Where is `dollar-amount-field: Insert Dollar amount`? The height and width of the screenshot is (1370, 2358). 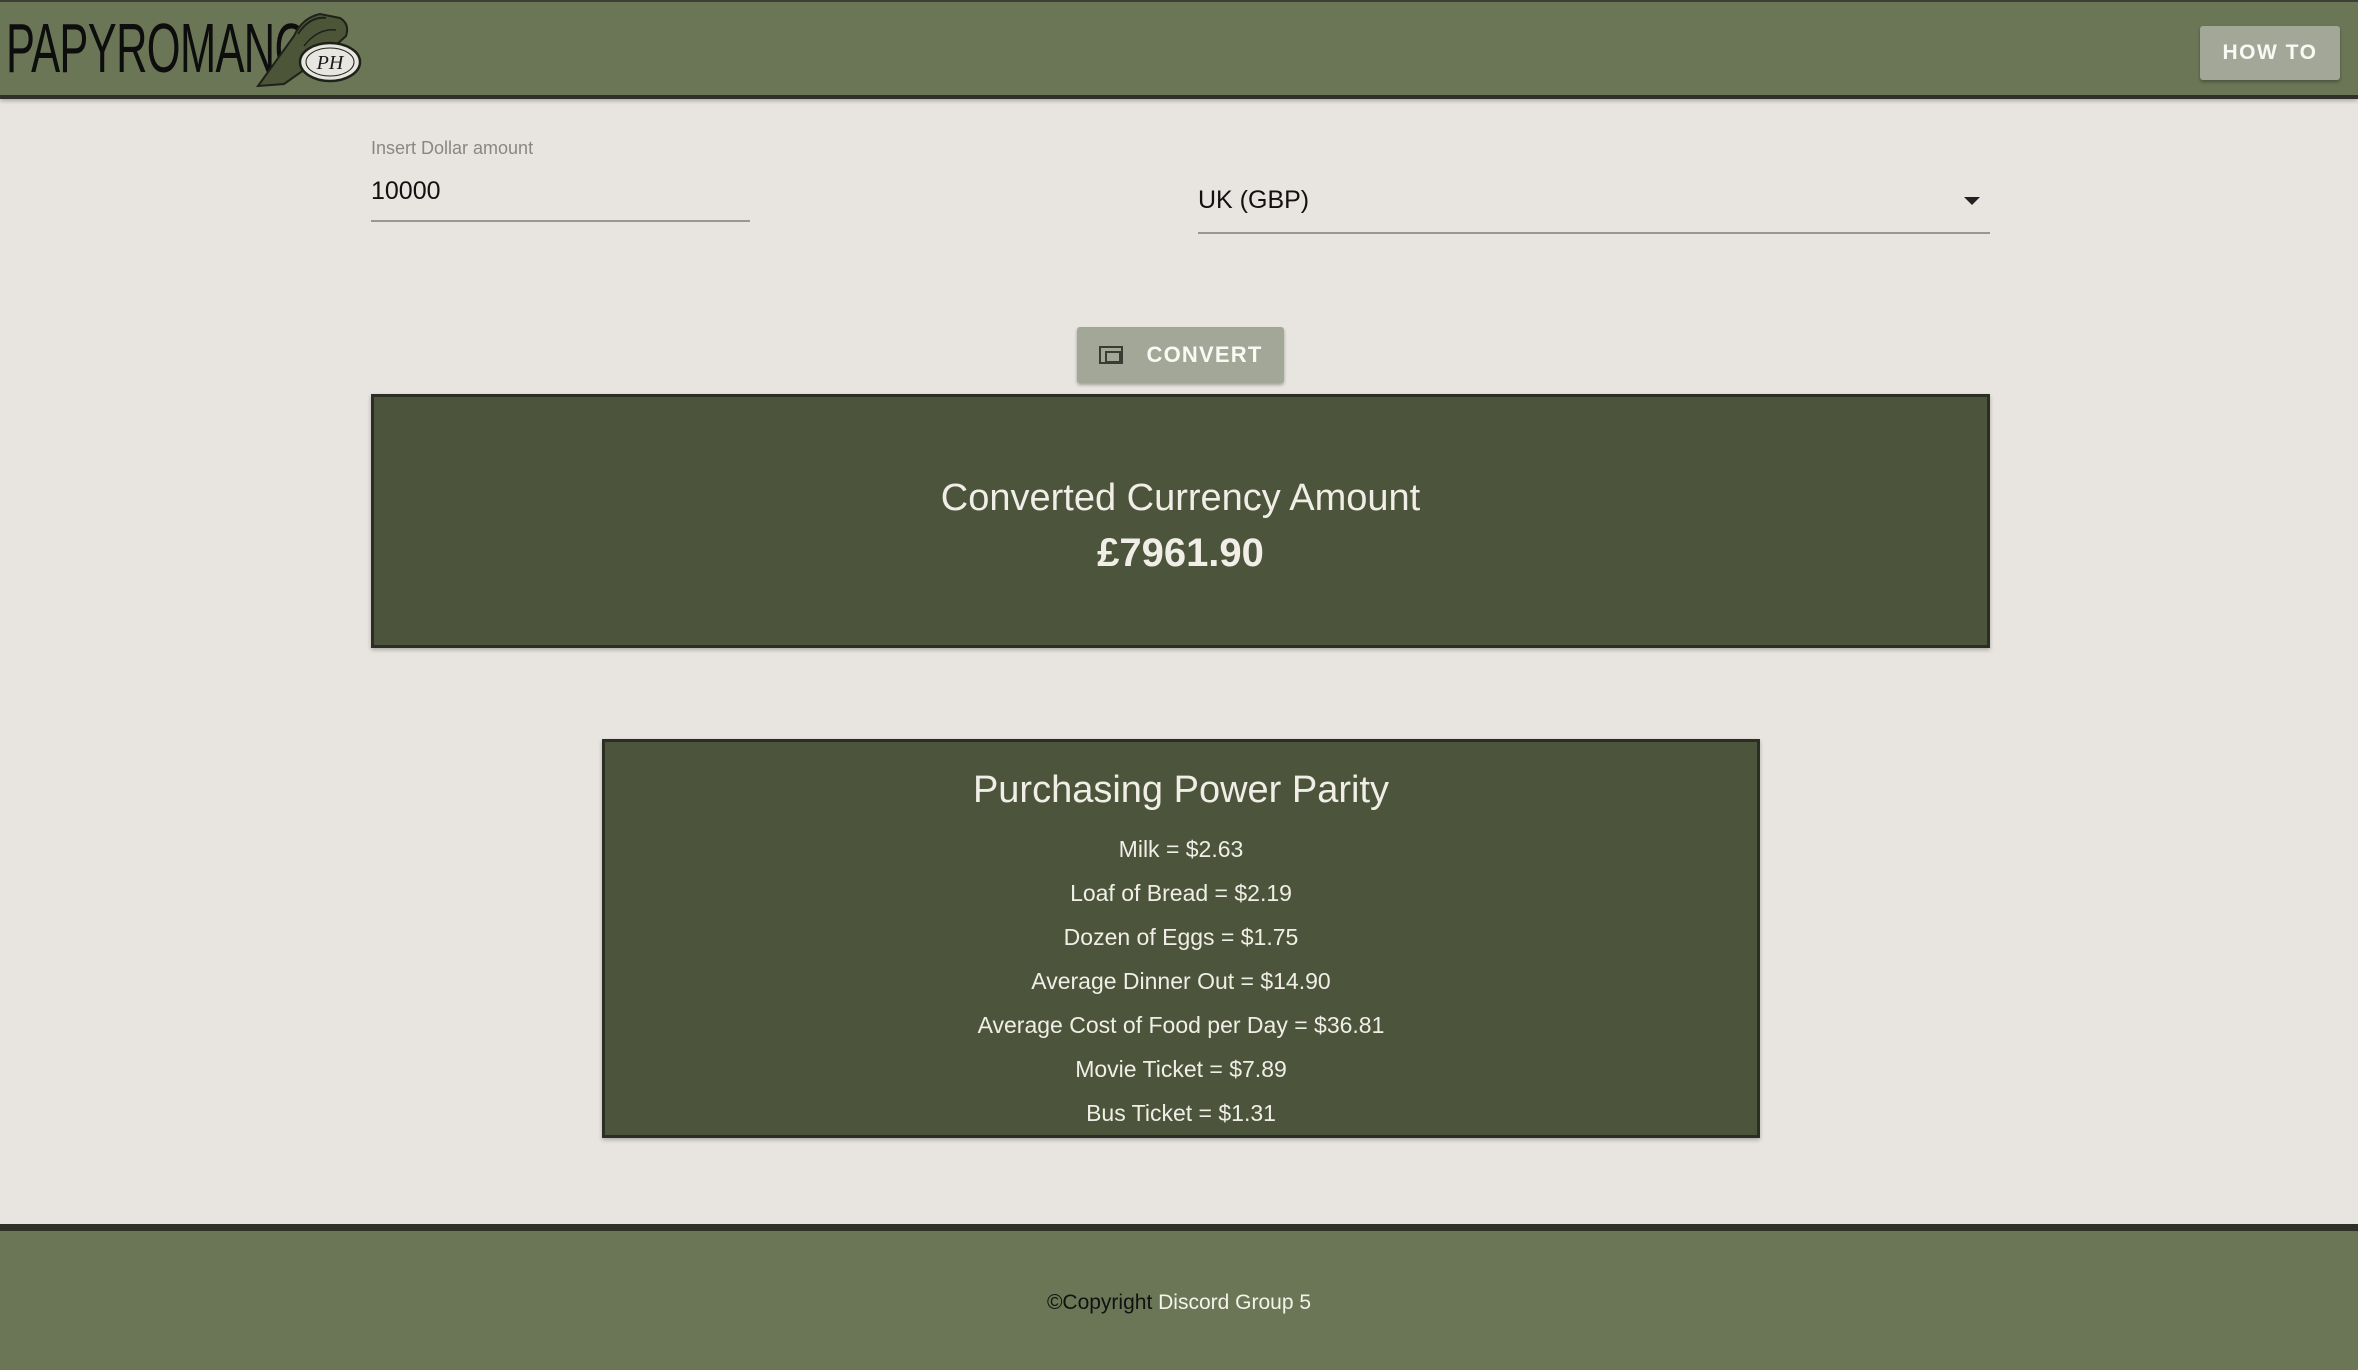 dollar-amount-field: Insert Dollar amount is located at coordinates (560, 180).